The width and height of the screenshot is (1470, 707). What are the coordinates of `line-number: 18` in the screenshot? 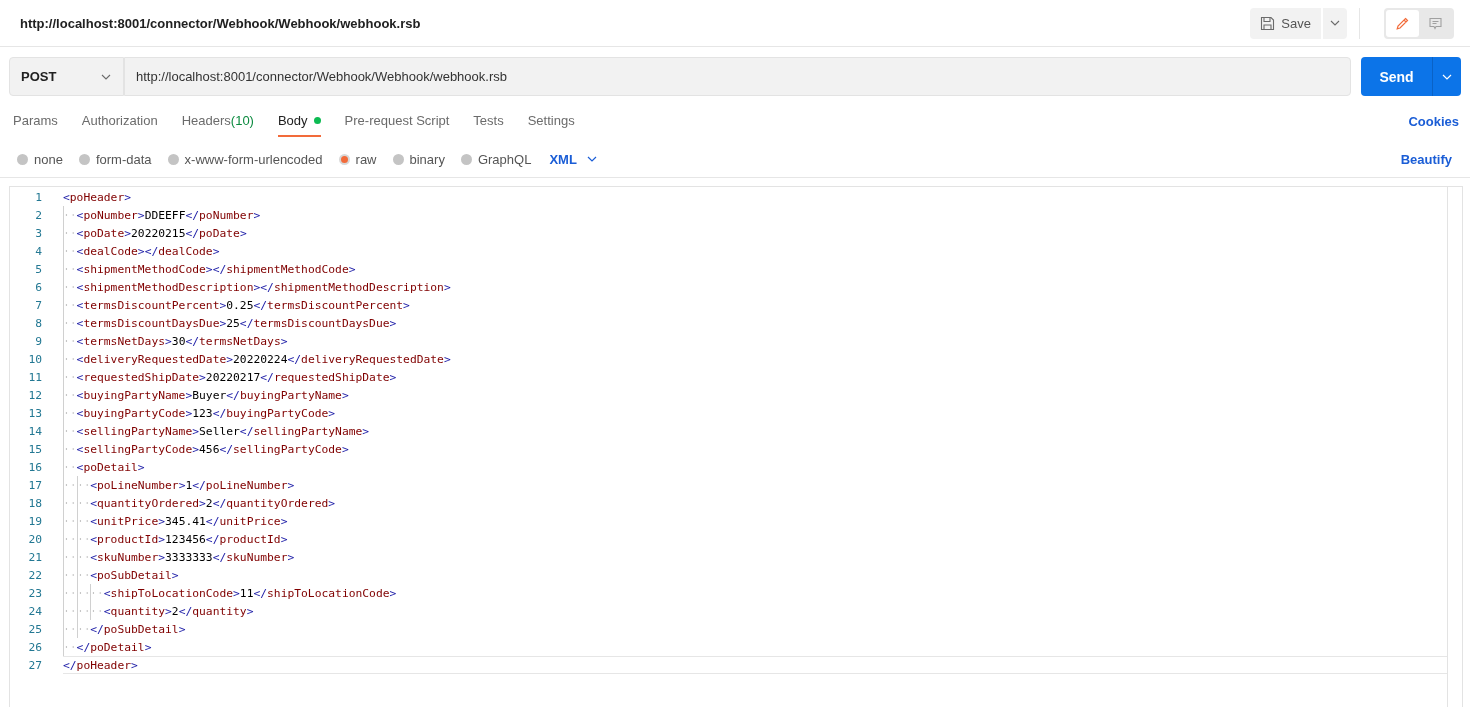 It's located at (35, 503).